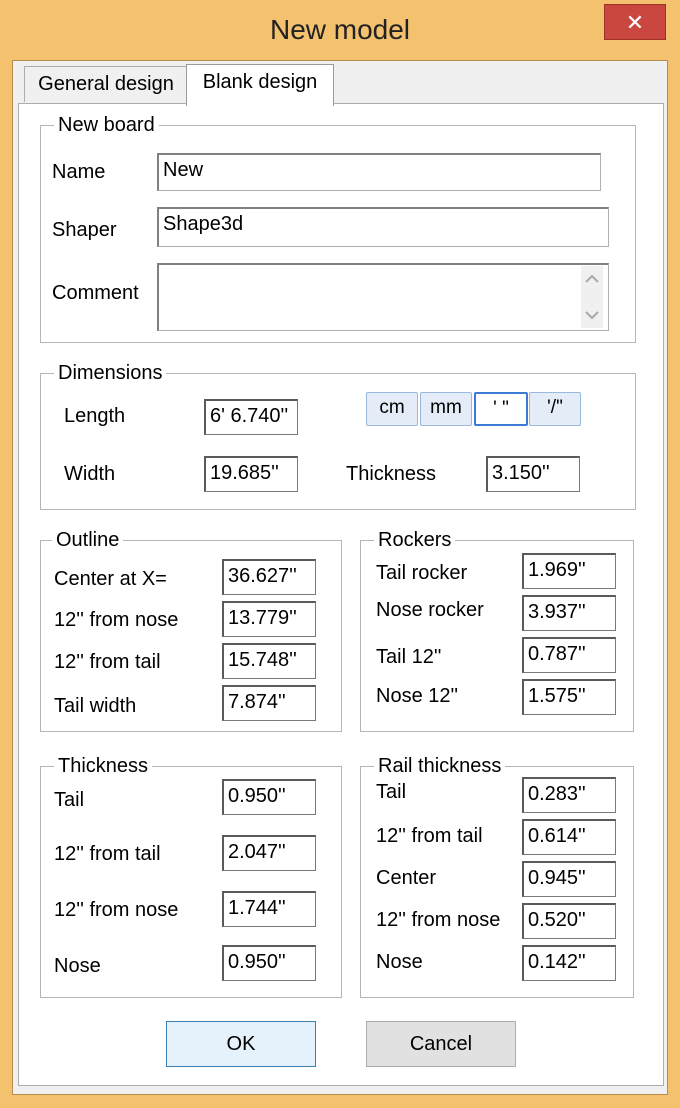  I want to click on thickness-row-label: 12'' from tail, so click(107, 854).